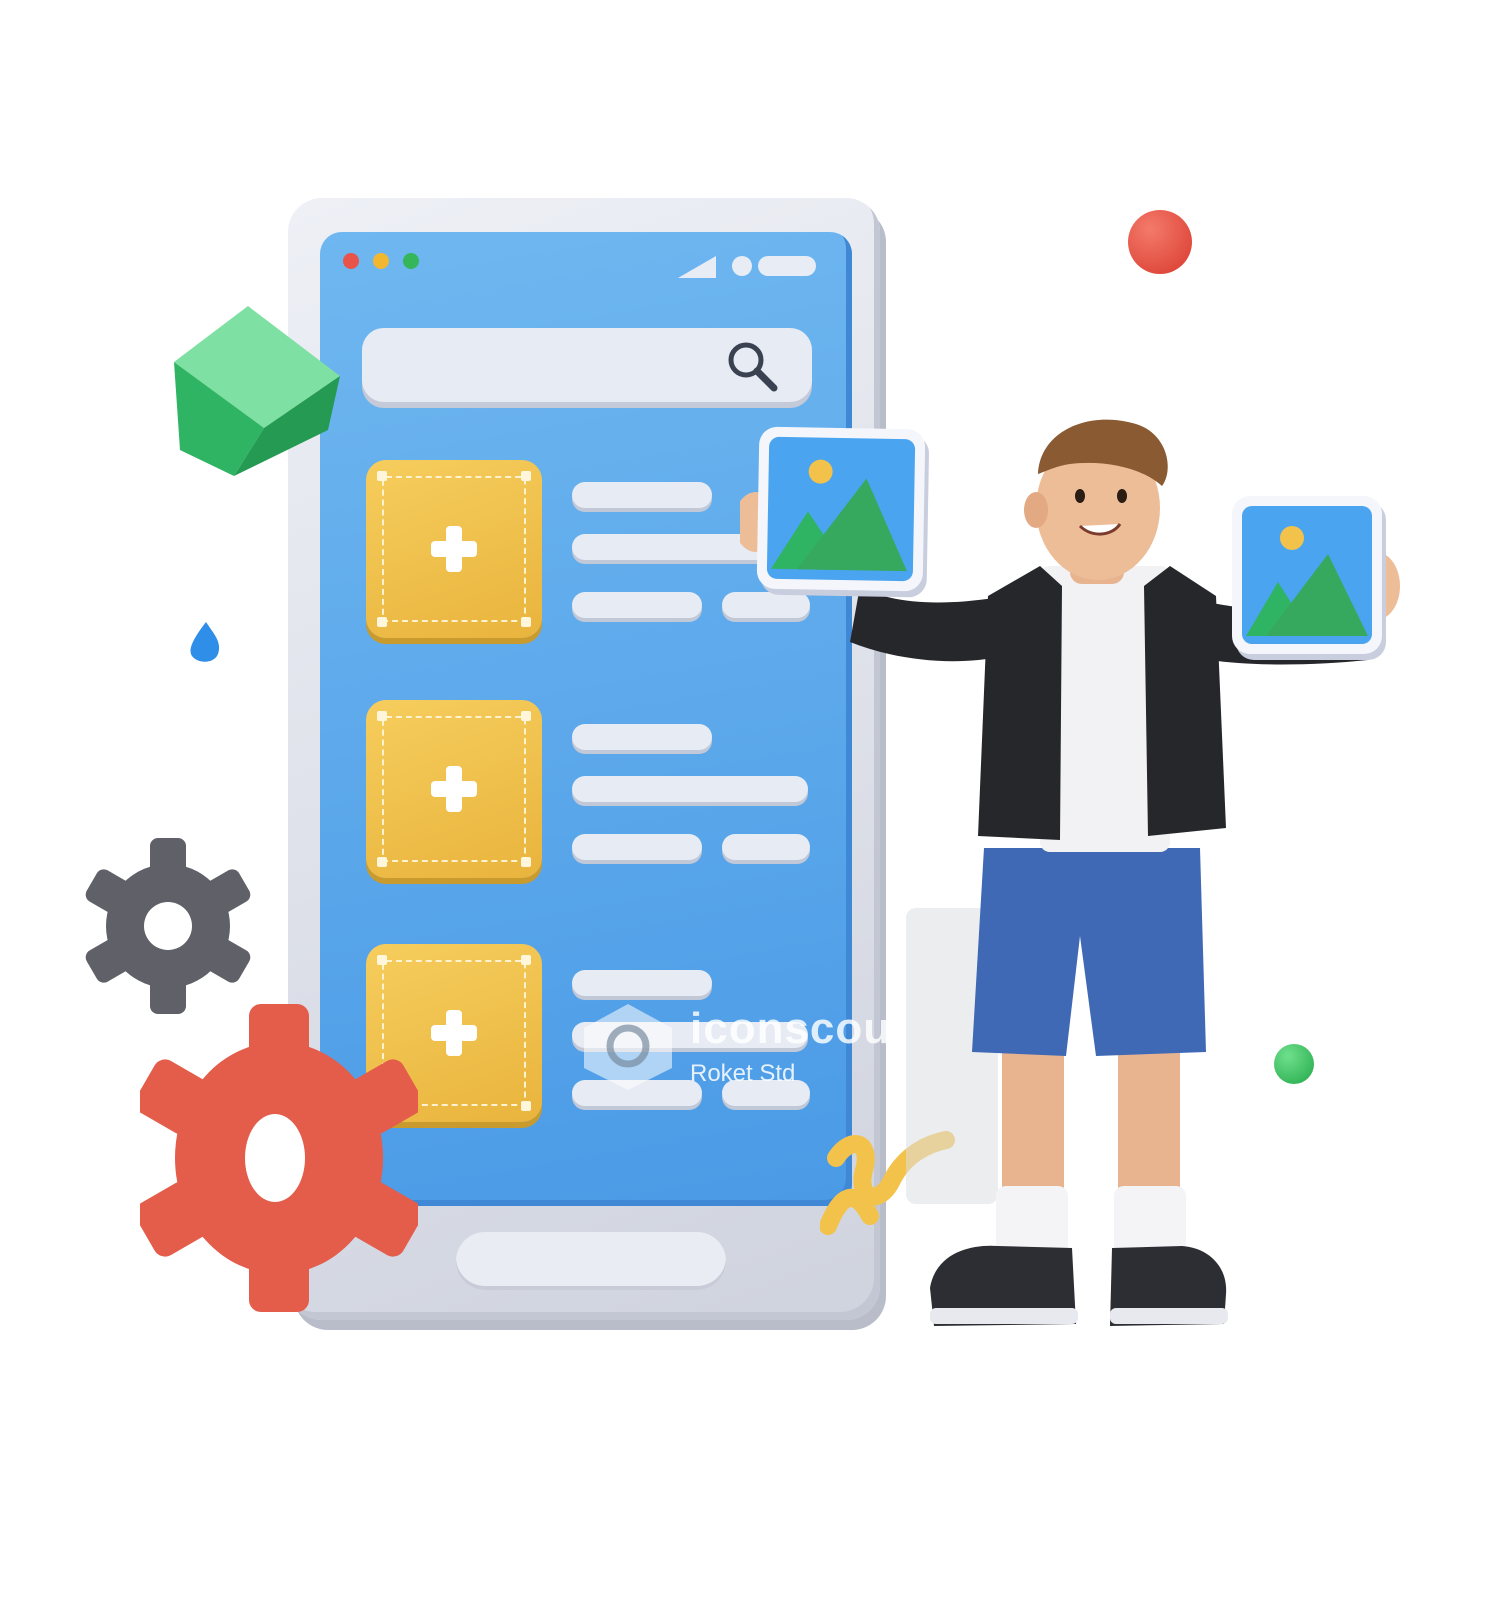 The width and height of the screenshot is (1500, 1601). What do you see at coordinates (454, 789) in the screenshot?
I see `list-item-2-thumbnail` at bounding box center [454, 789].